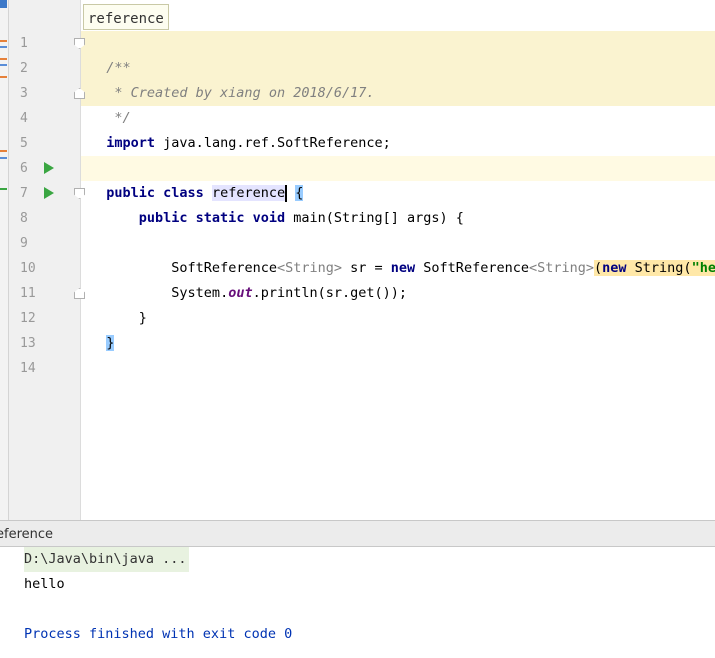  Describe the element at coordinates (248, 278) in the screenshot. I see `code-line-10: System.out.println(sr.get());` at that location.